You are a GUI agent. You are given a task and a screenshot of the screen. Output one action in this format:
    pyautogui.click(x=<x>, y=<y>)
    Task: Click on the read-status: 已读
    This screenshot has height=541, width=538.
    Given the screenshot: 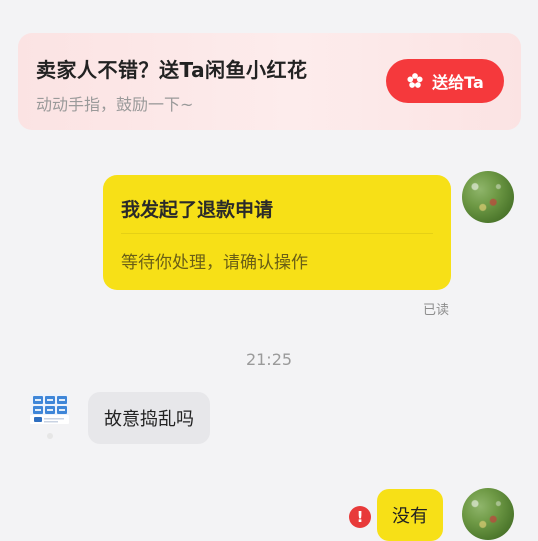 What is the action you would take?
    pyautogui.click(x=436, y=310)
    